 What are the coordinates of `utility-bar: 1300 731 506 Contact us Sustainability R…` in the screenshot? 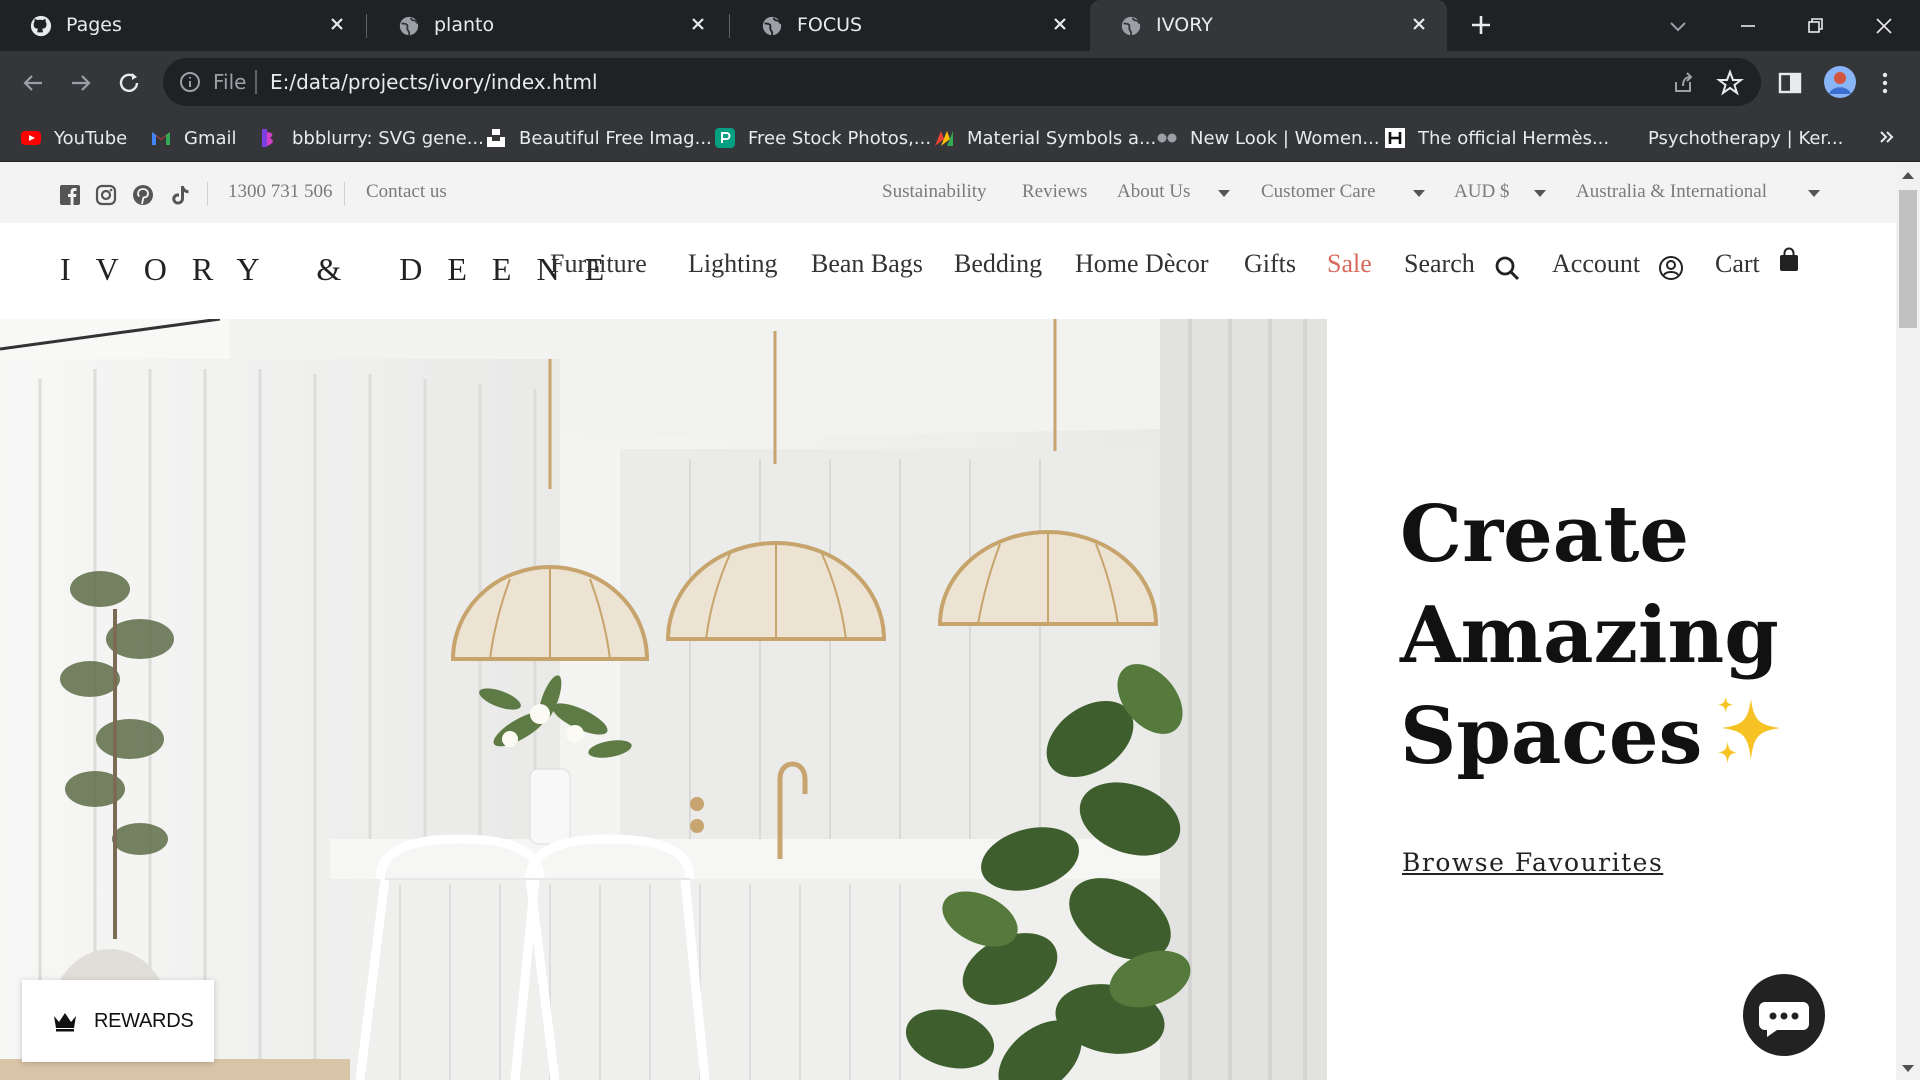 It's located at (948, 192).